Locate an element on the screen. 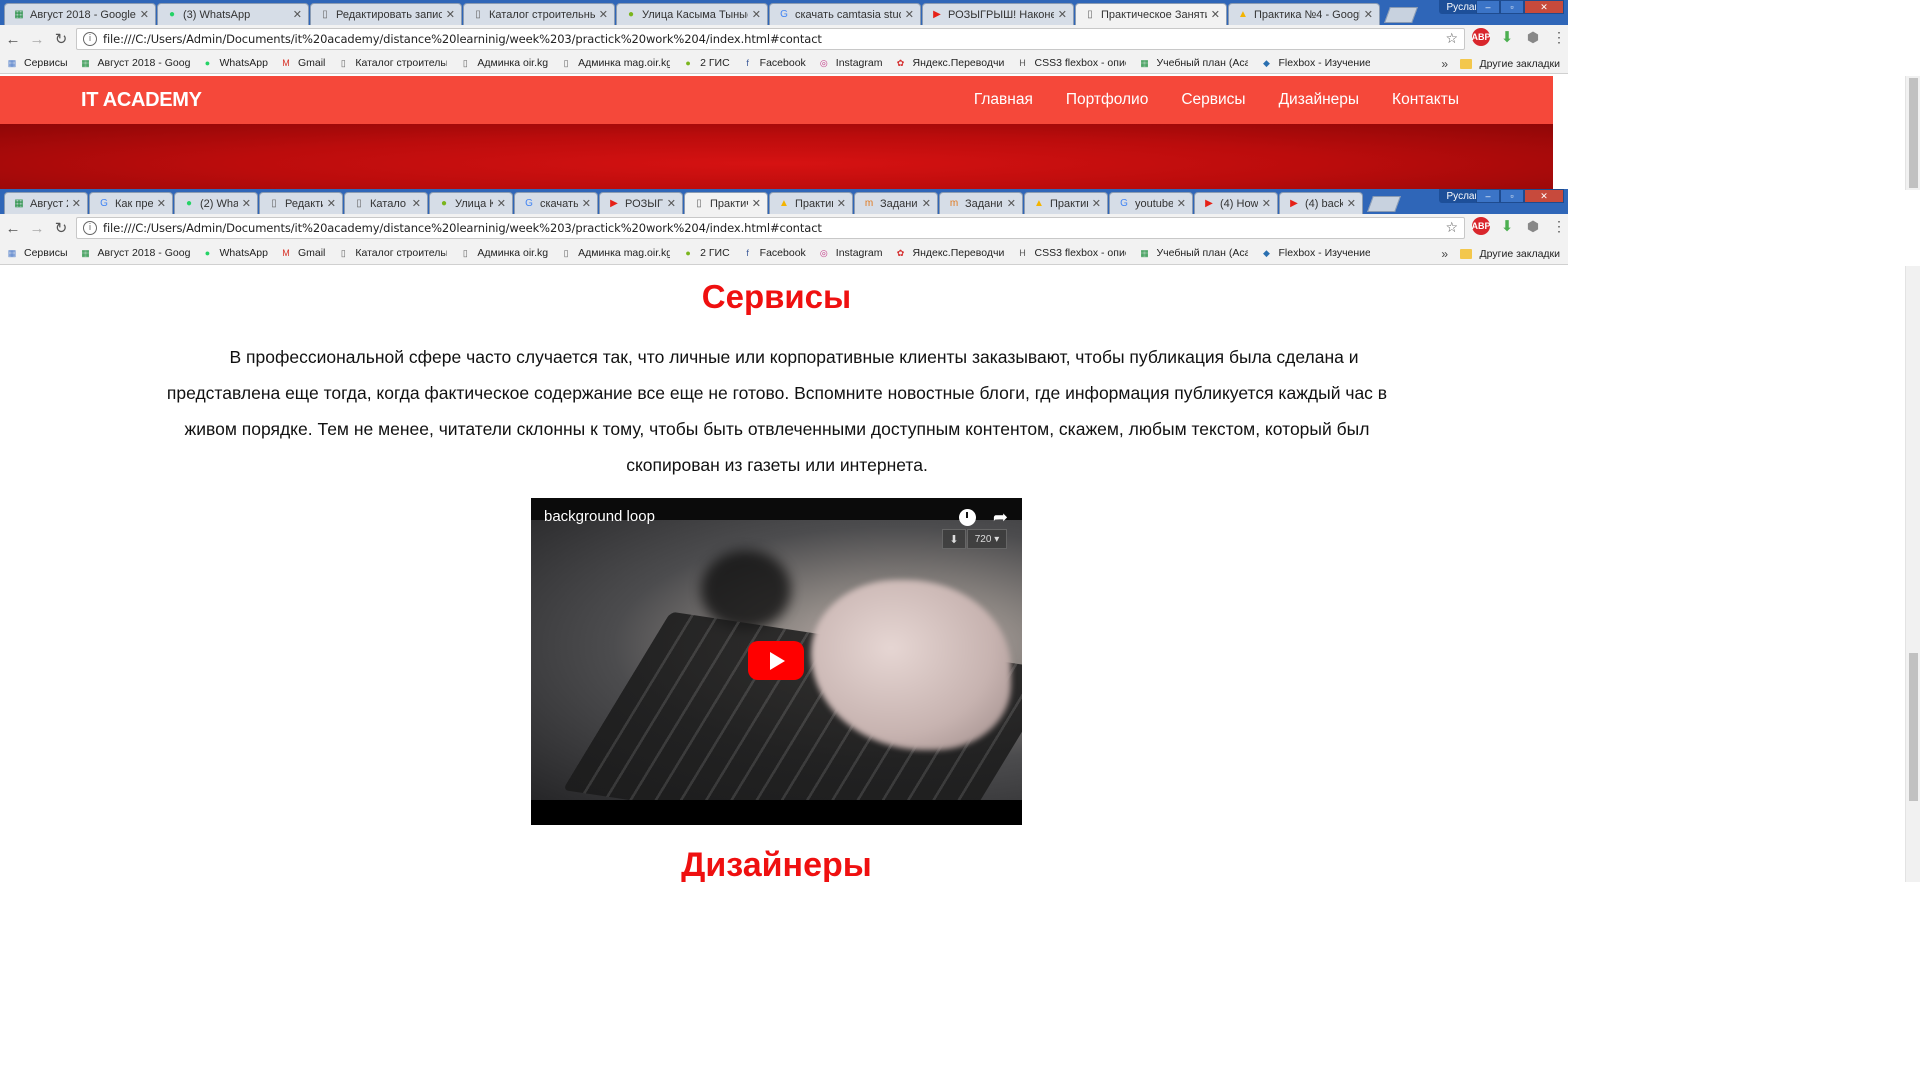  tab-6: ▶ РОЗЫГРЫШ! Наконец-т ✕ is located at coordinates (998, 14).